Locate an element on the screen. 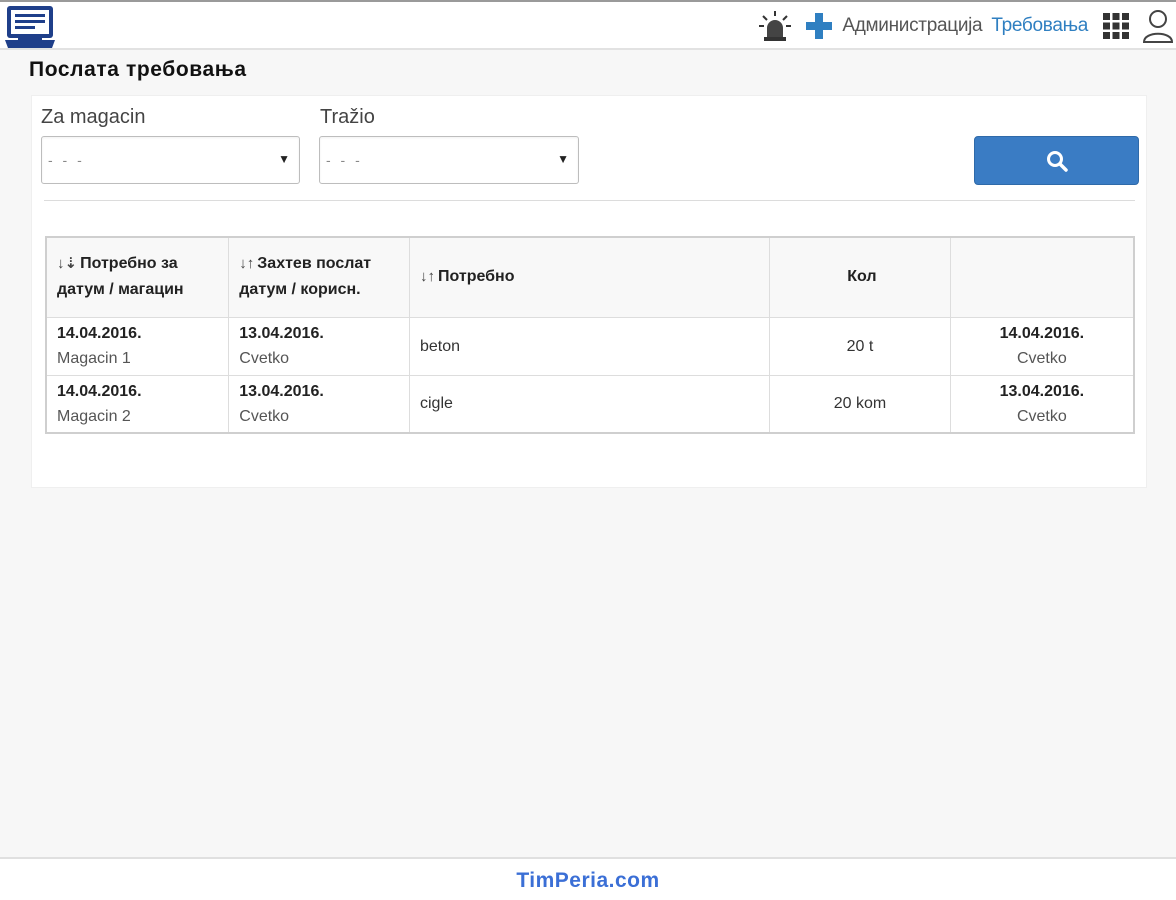 The width and height of the screenshot is (1176, 900). nav-requests-link: Требовања is located at coordinates (1039, 26).